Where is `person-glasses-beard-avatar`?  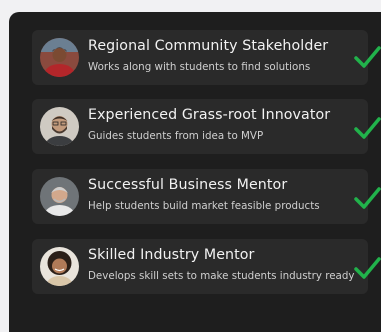
person-glasses-beard-avatar is located at coordinates (59, 126).